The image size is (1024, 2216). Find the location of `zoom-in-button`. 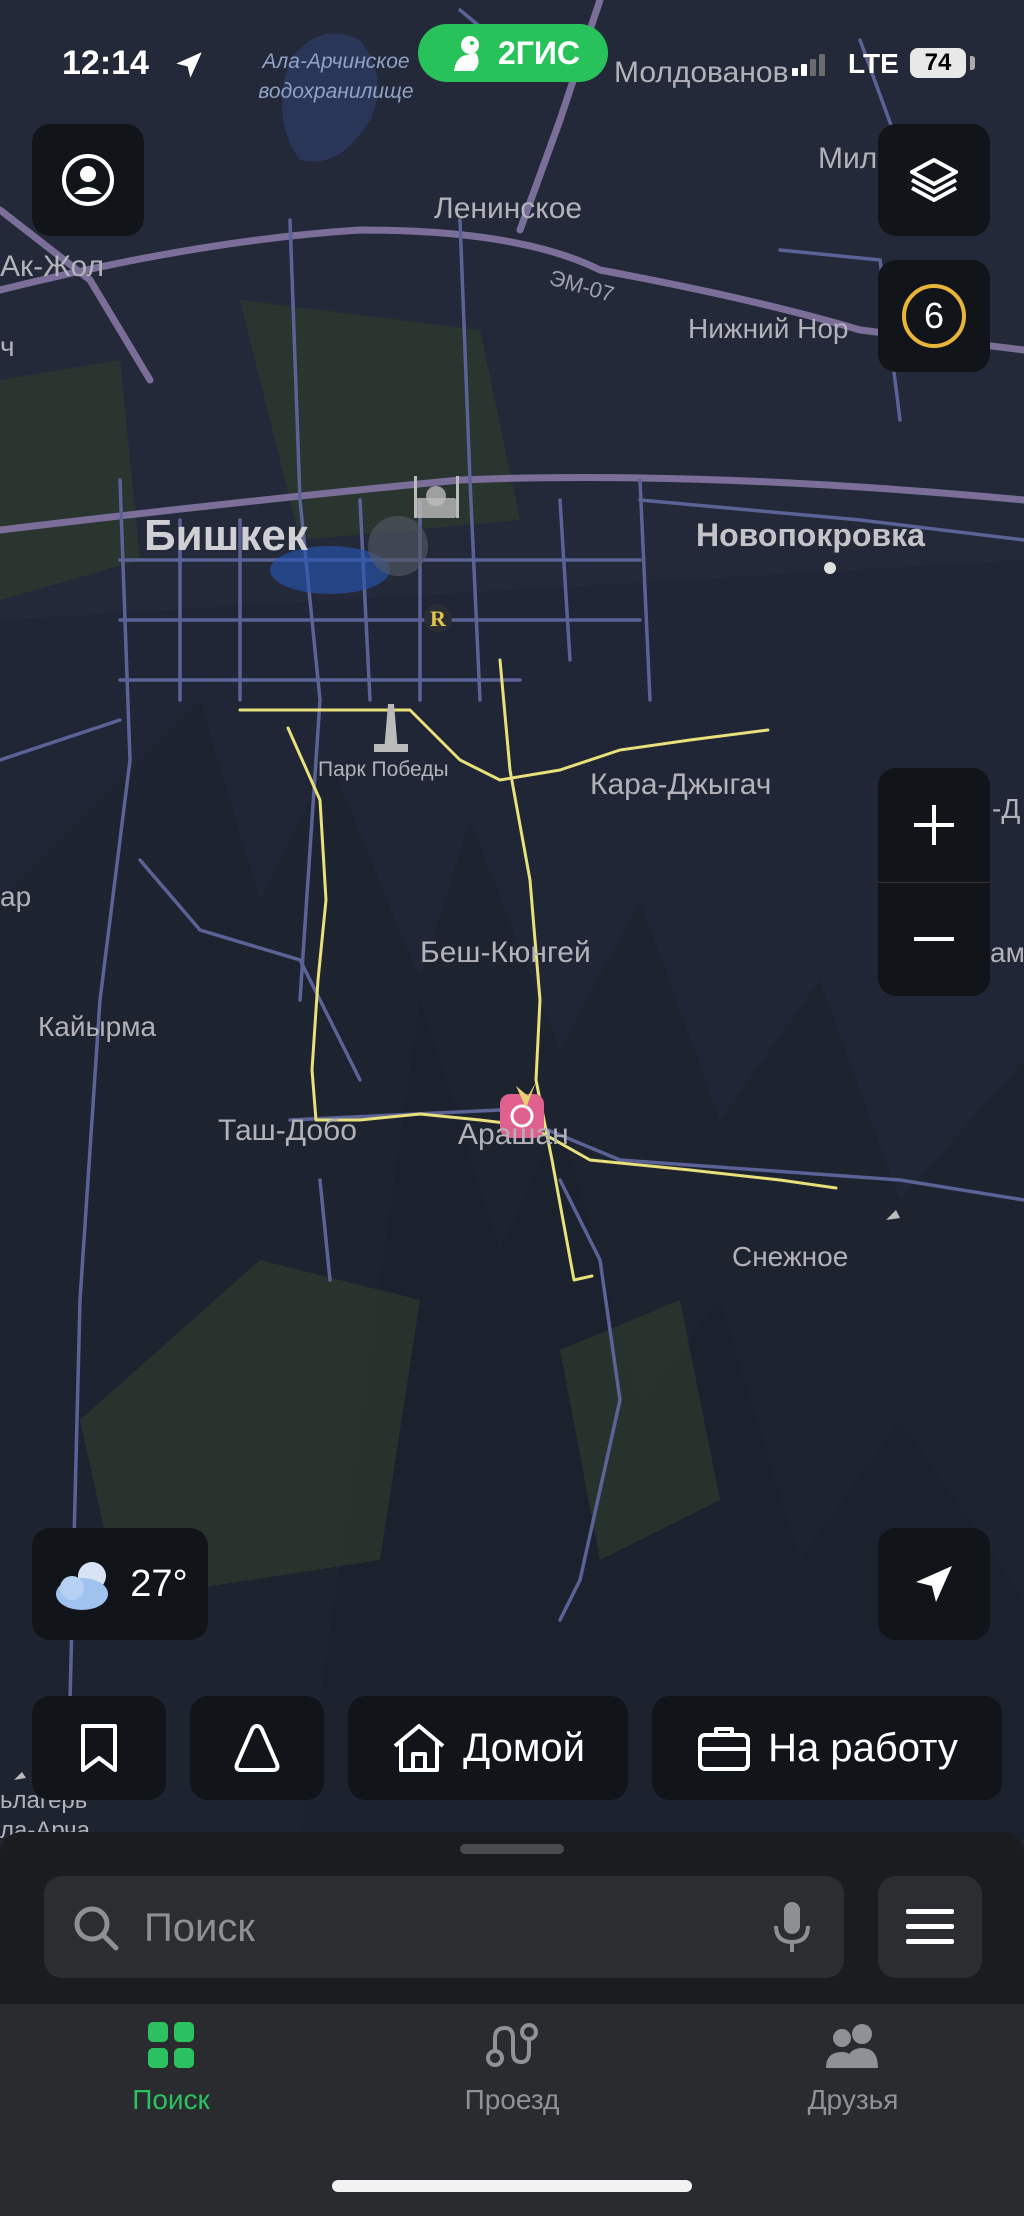

zoom-in-button is located at coordinates (934, 825).